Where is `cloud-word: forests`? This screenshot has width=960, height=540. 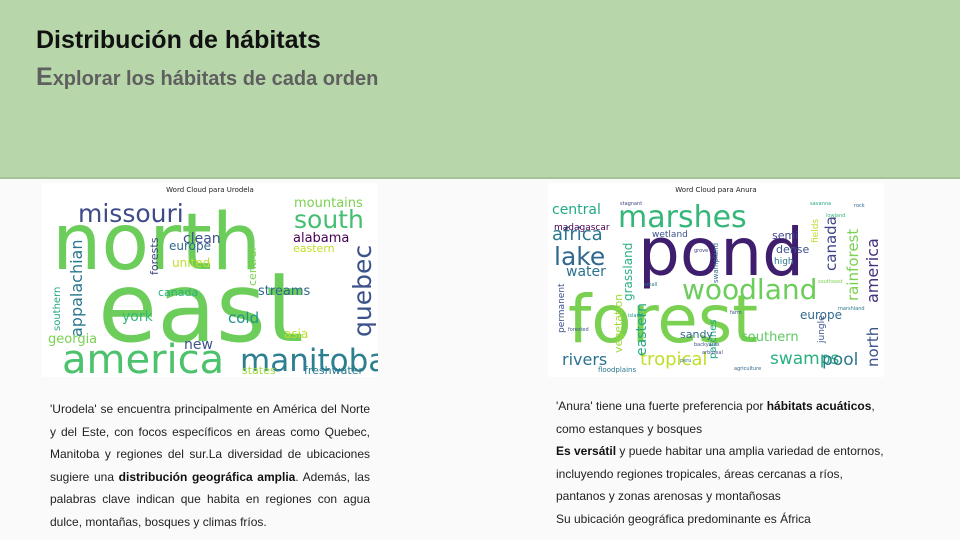 cloud-word: forests is located at coordinates (154, 256).